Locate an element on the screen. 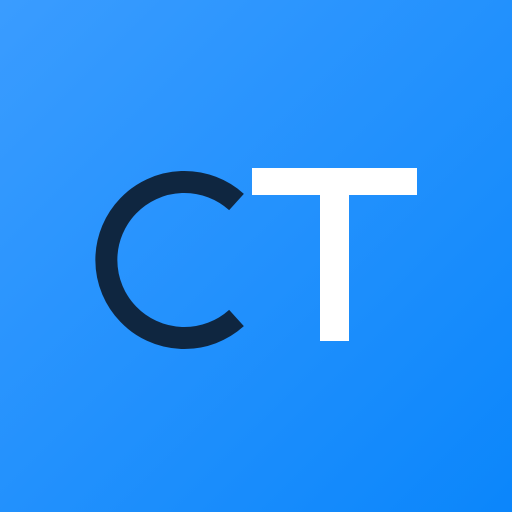  letter-c-glyph is located at coordinates (169, 260).